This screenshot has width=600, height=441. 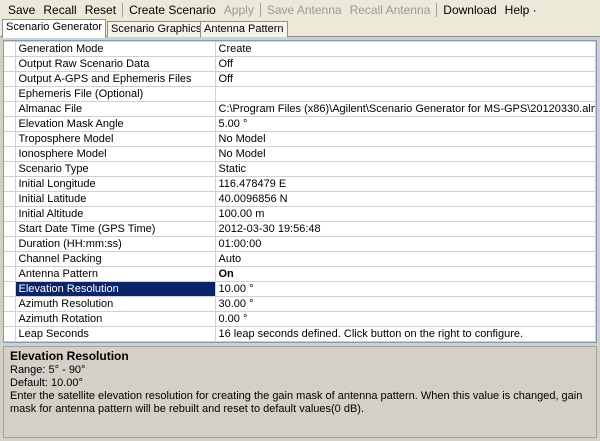 I want to click on recall-button: Recall, so click(x=59, y=10).